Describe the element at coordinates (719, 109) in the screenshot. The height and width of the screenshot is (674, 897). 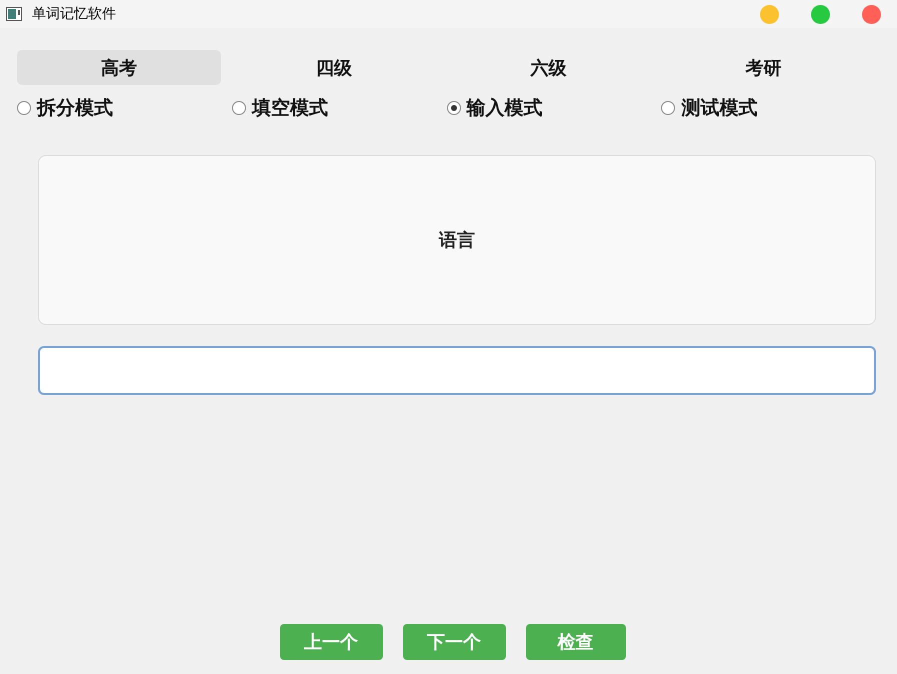
I see `mode-label: 测试模式` at that location.